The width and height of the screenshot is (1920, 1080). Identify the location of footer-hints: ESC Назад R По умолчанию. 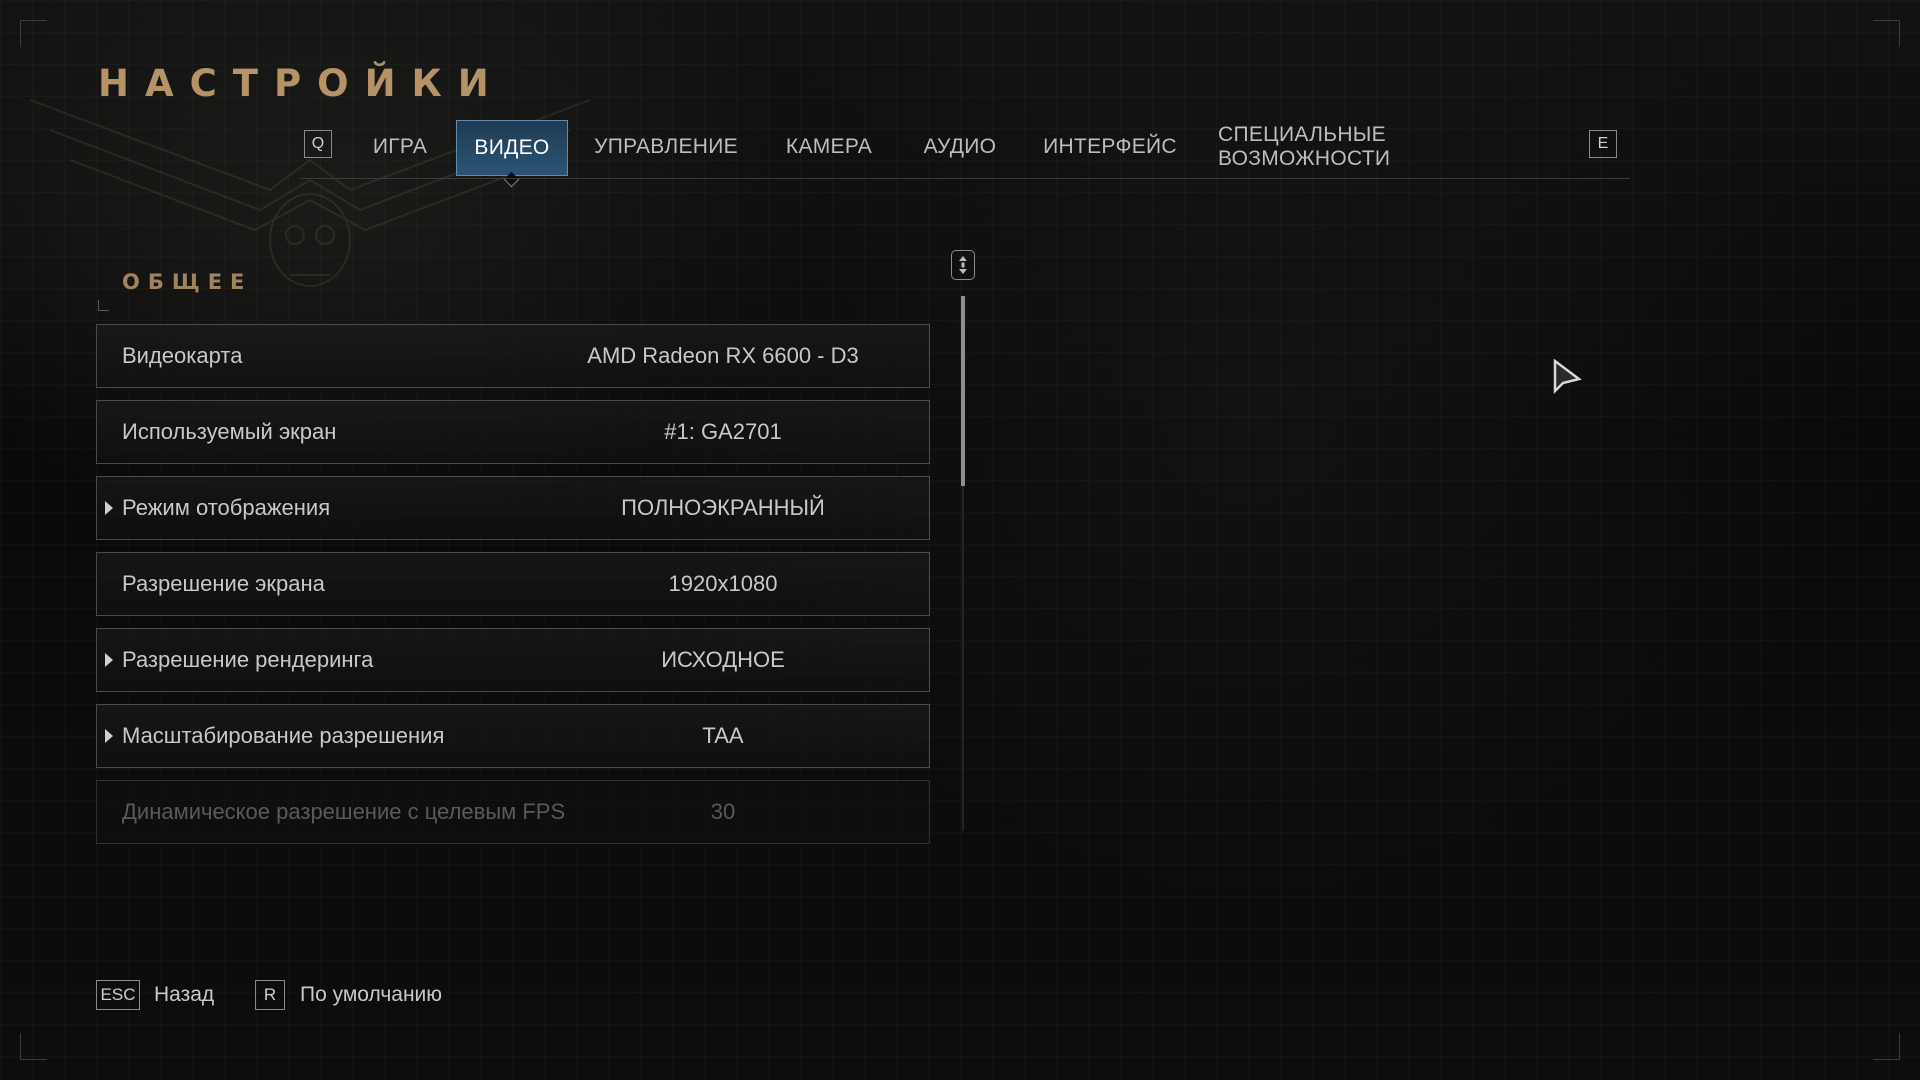
(396, 997).